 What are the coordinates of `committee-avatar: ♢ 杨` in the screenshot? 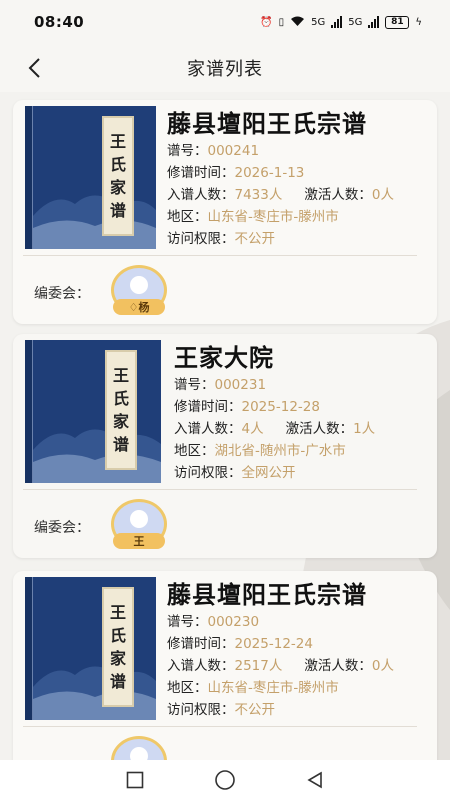 It's located at (139, 290).